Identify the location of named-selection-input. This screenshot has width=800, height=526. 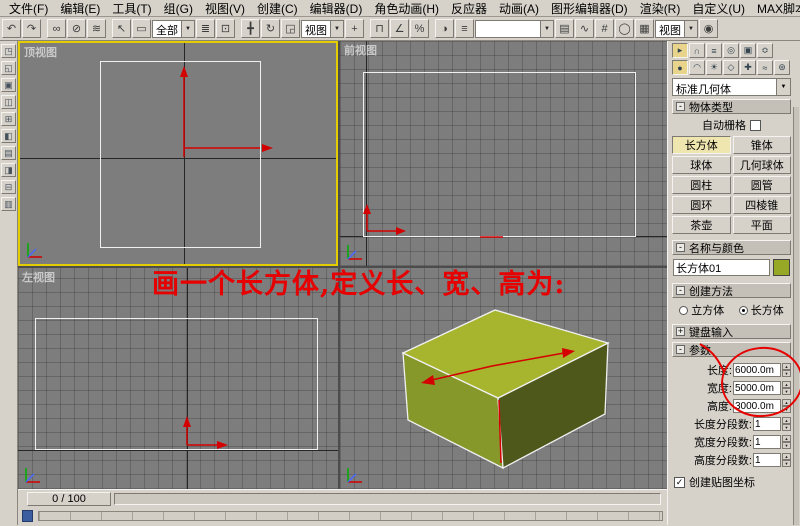
(508, 28).